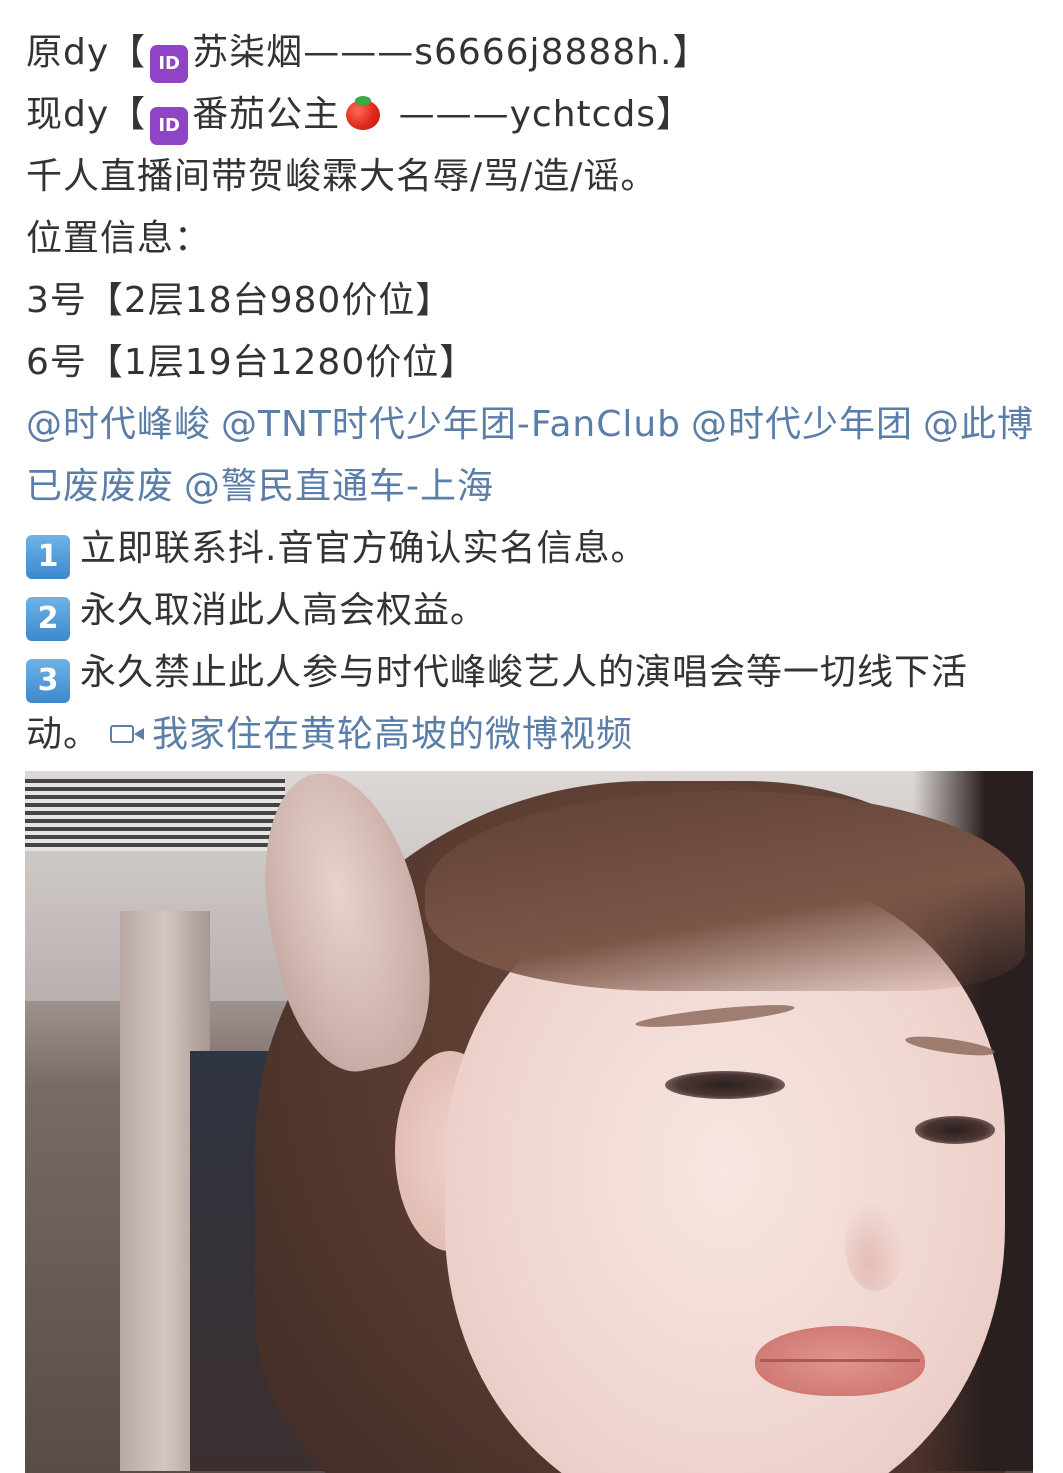 Image resolution: width=1063 pixels, height=1473 pixels. What do you see at coordinates (155, 815) in the screenshot?
I see `air-conditioner-vent` at bounding box center [155, 815].